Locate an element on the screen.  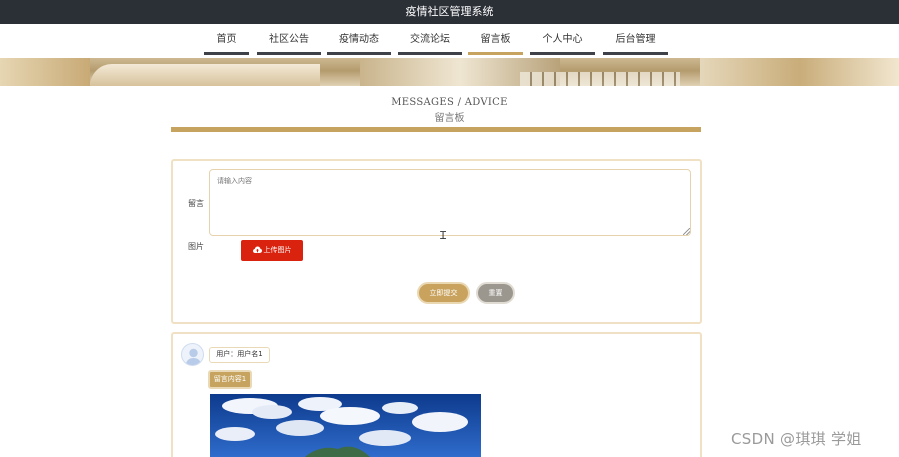
nav-item-home: 首页 is located at coordinates (226, 39).